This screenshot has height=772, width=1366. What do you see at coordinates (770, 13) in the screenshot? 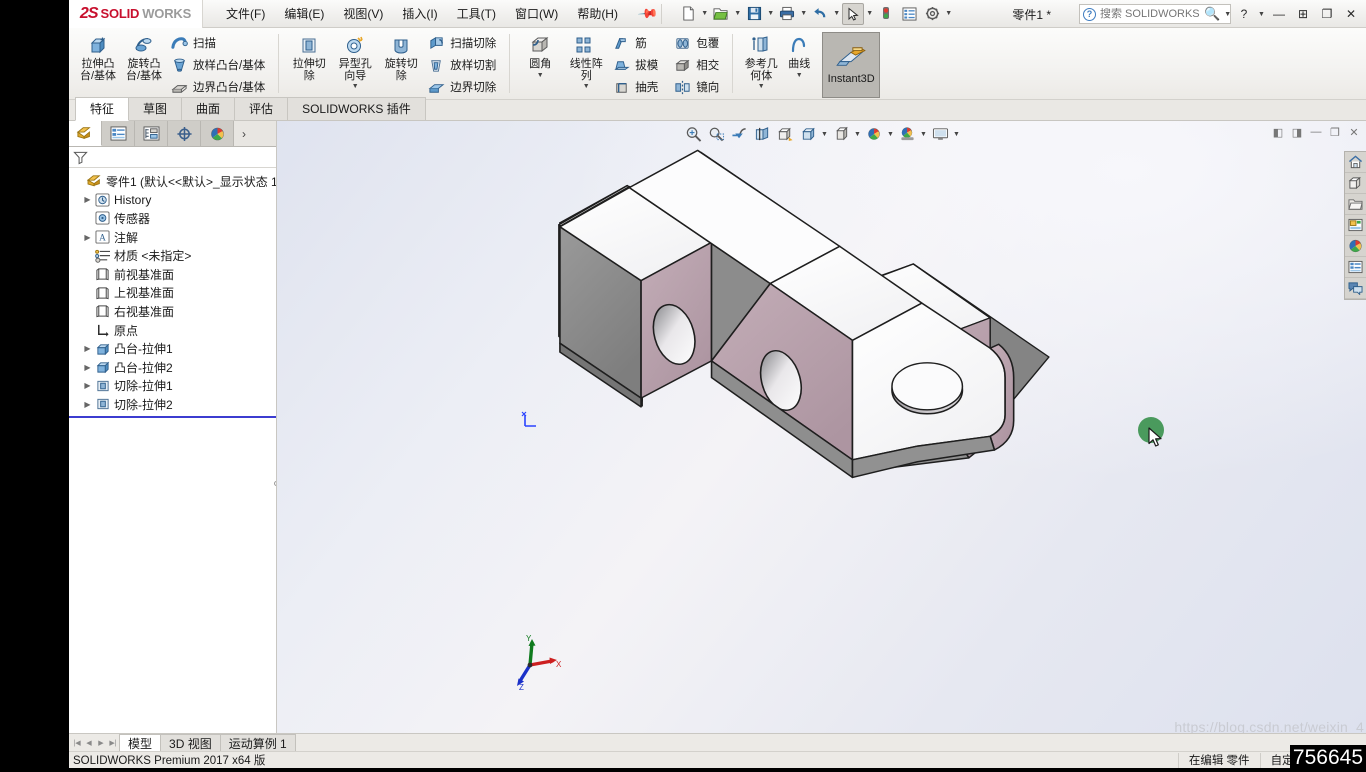
I see `save-dropdown: ▼` at bounding box center [770, 13].